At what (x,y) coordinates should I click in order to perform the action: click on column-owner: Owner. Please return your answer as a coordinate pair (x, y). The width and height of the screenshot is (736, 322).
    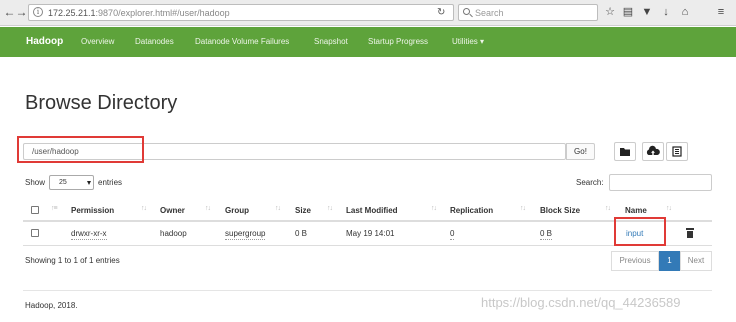
    Looking at the image, I should click on (172, 210).